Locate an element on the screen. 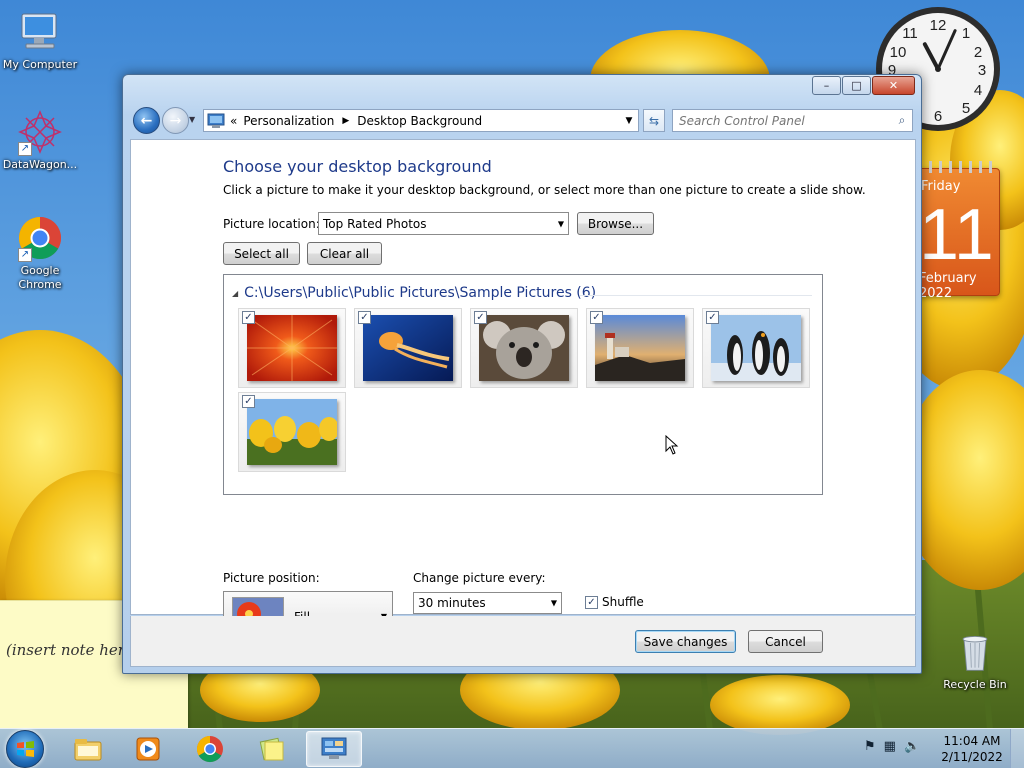 The width and height of the screenshot is (1024, 768). picture-thumbnail-lighthouse: ✓ is located at coordinates (640, 348).